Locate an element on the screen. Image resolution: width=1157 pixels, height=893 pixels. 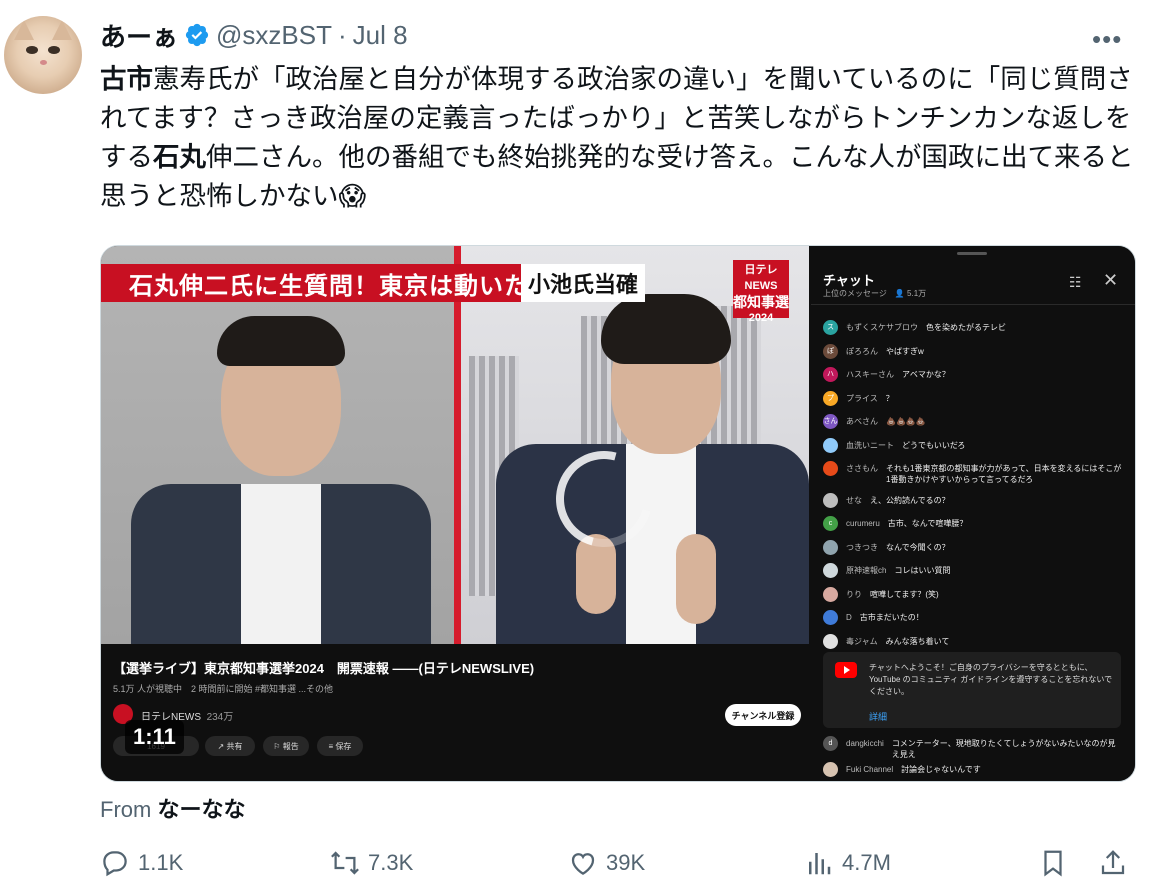
report-pill: ⚐ 報告 is located at coordinates (286, 746).